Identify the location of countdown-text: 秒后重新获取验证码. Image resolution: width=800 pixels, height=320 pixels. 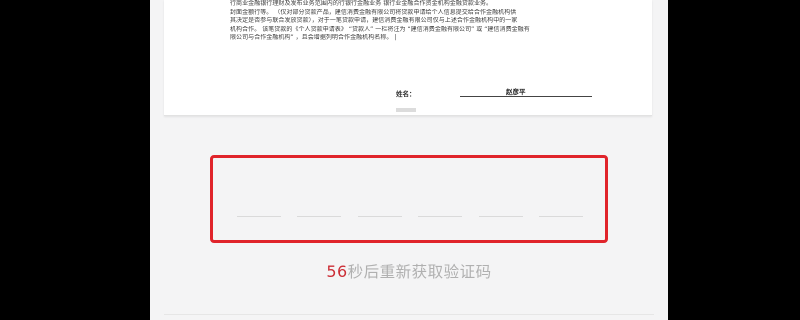
(419, 272).